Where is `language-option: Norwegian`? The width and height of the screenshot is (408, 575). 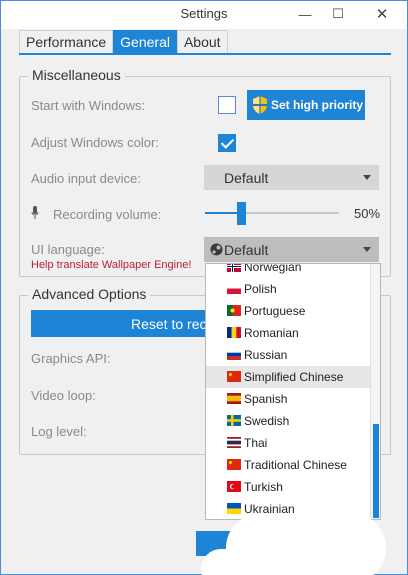
language-option: Norwegian is located at coordinates (289, 270).